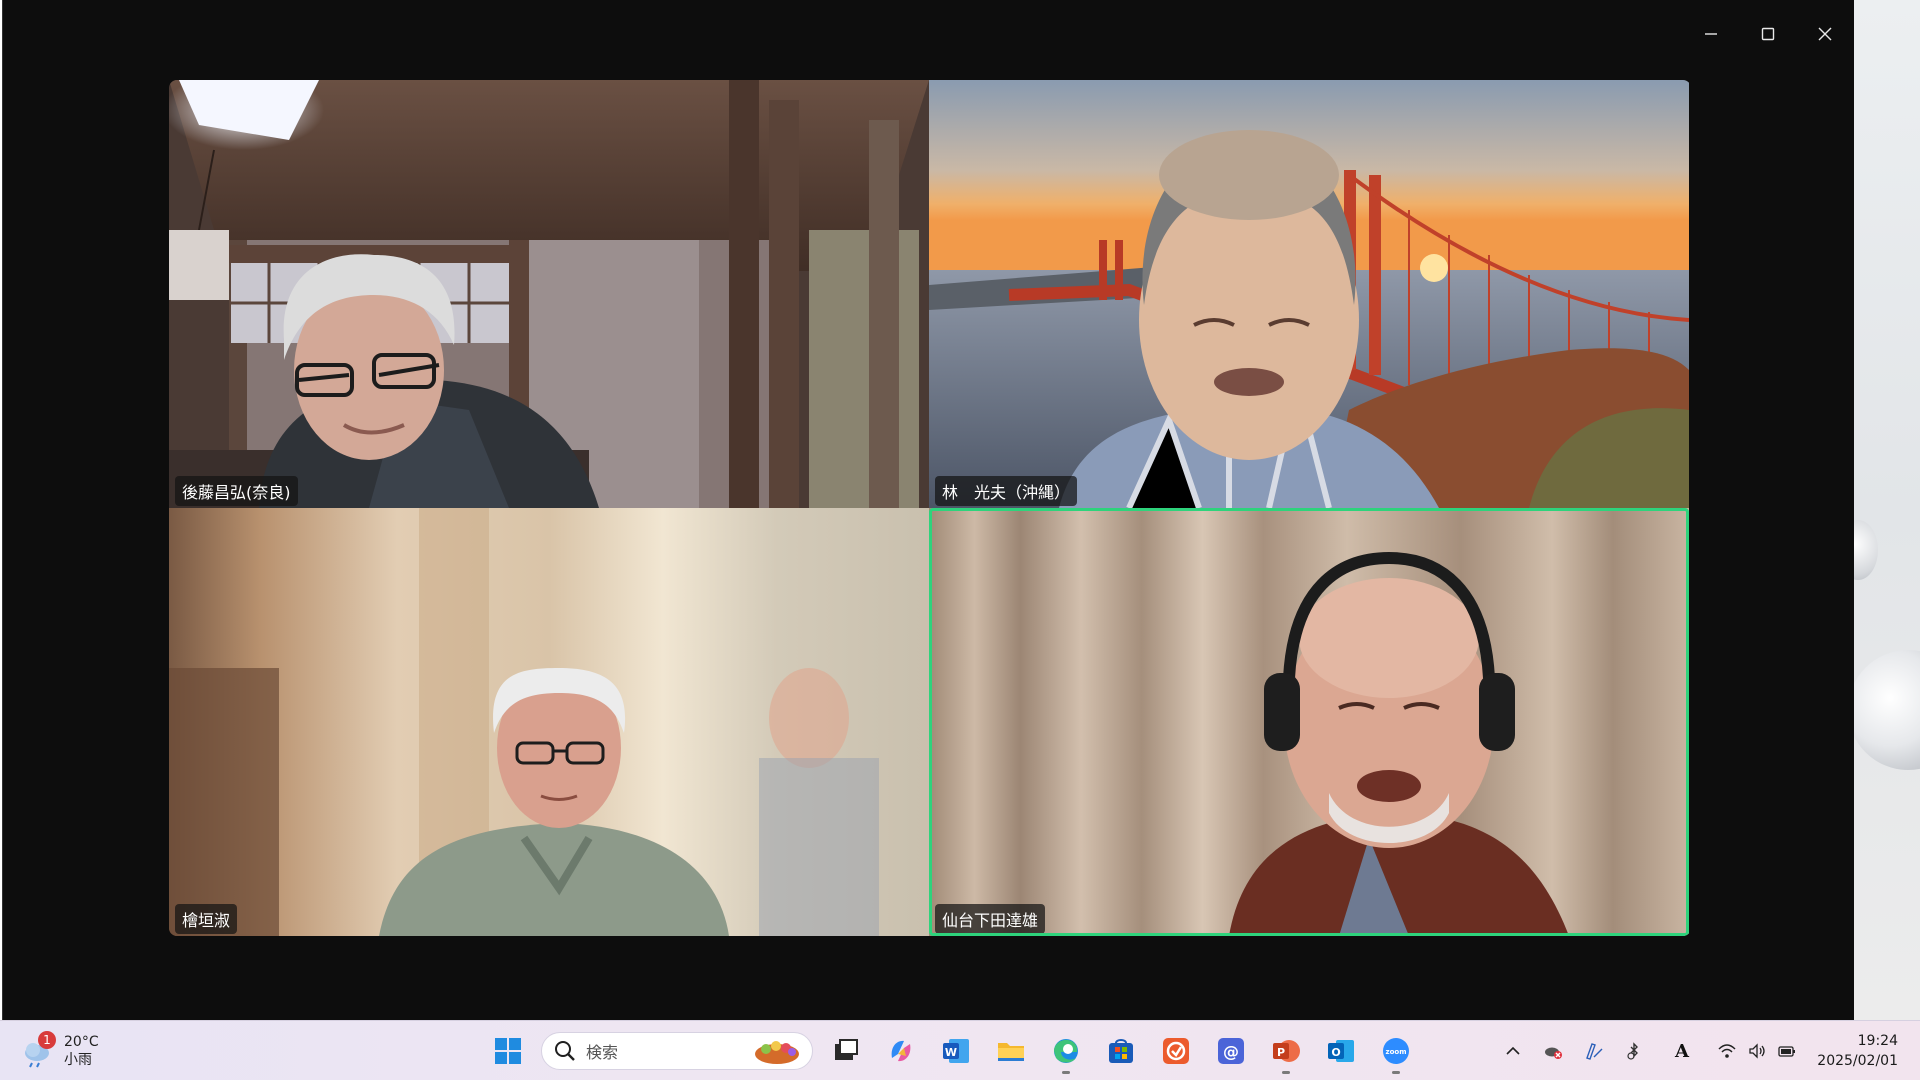 The height and width of the screenshot is (1080, 1920). I want to click on app-button, so click(1176, 1051).